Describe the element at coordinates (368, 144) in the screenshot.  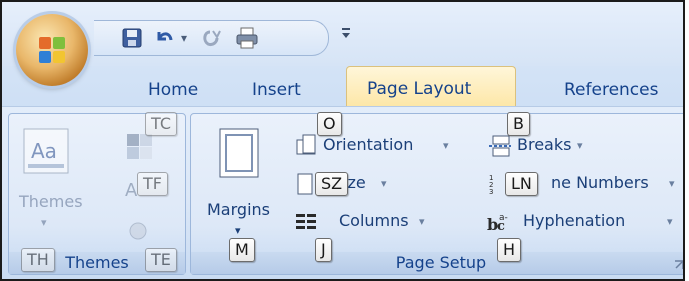
I see `orientation-label: Orientation` at that location.